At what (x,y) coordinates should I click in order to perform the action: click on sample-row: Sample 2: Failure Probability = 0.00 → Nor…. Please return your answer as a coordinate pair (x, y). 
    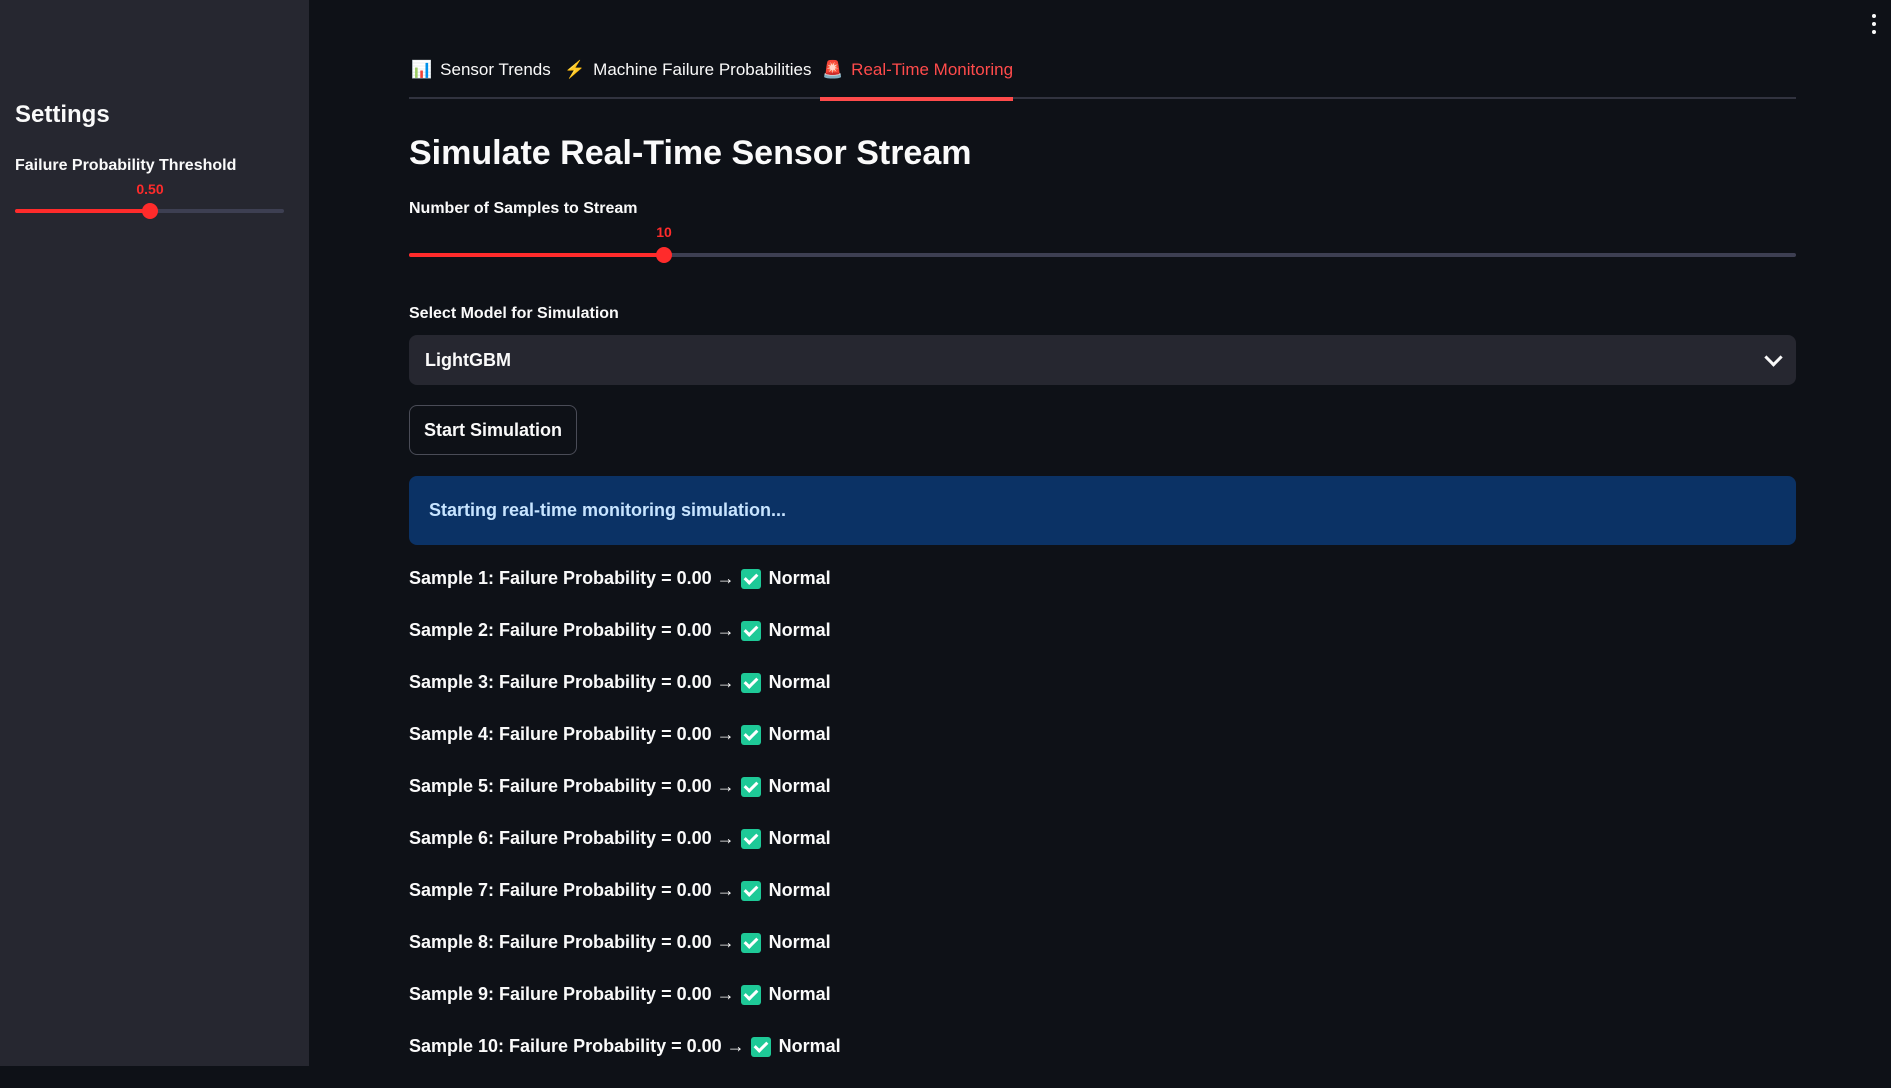
    Looking at the image, I should click on (625, 646).